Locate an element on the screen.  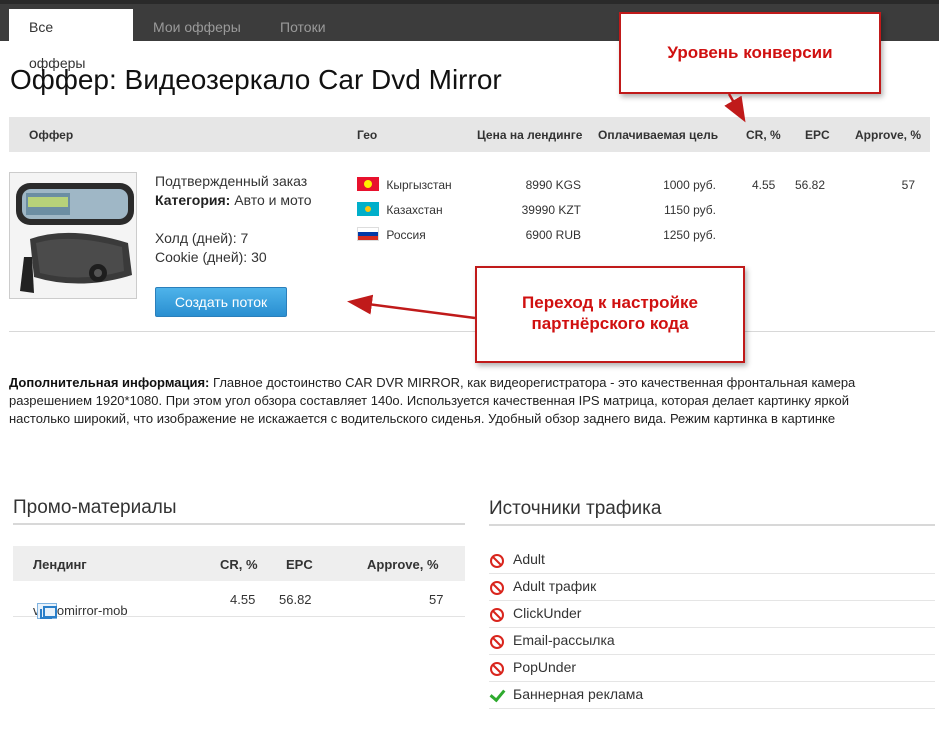
flag-kazakhstan-icon is located at coordinates (368, 209).